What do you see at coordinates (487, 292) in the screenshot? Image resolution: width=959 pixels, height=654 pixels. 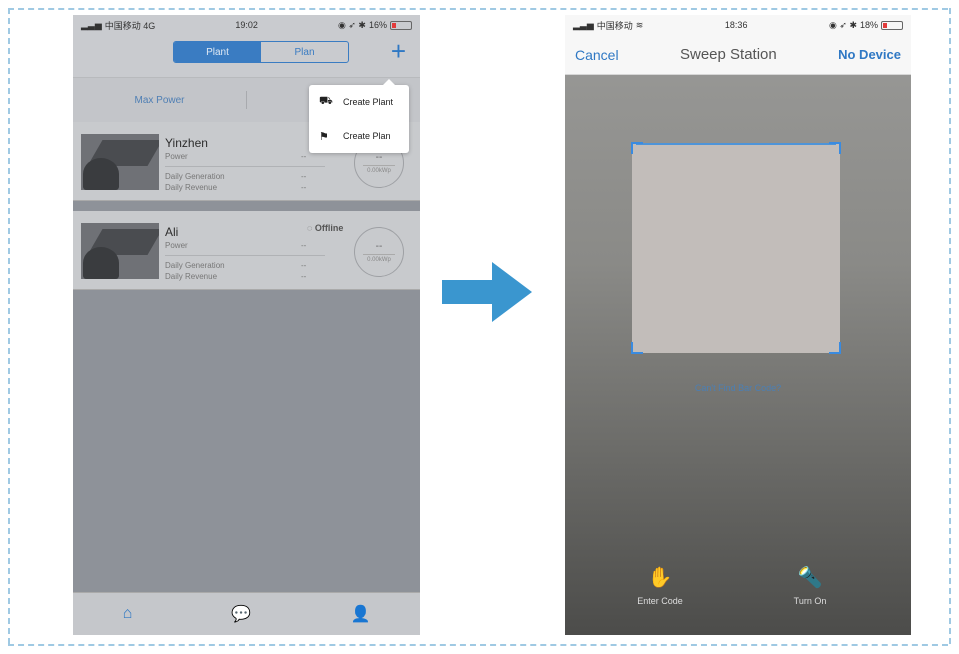 I see `flow-arrow-icon` at bounding box center [487, 292].